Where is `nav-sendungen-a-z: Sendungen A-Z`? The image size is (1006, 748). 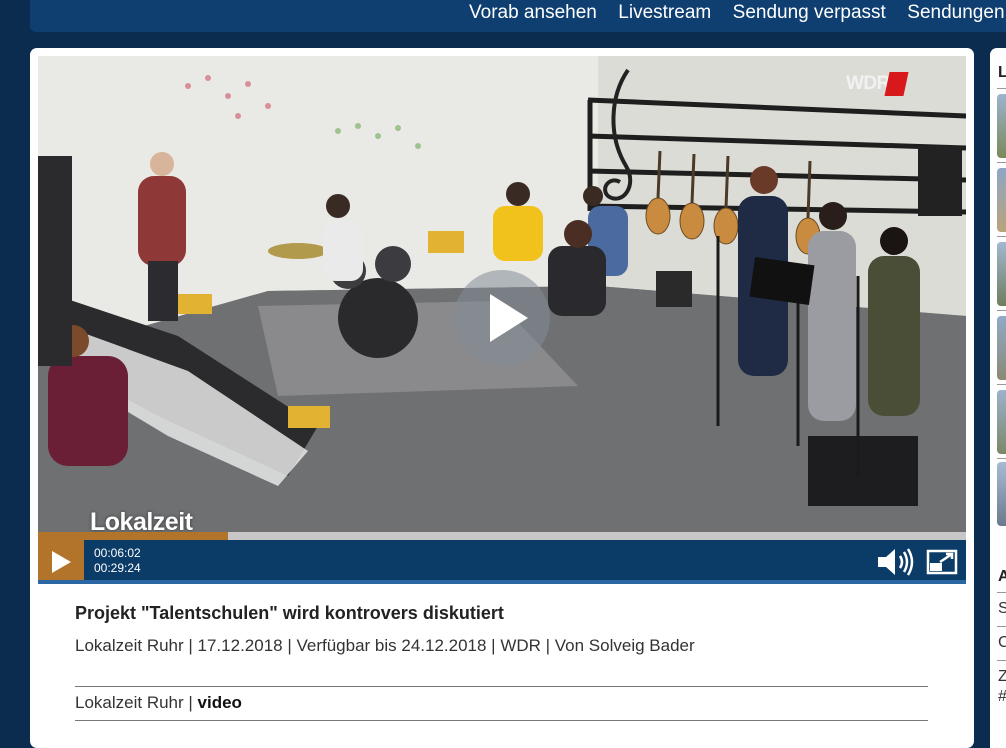 nav-sendungen-a-z: Sendungen A-Z is located at coordinates (956, 13).